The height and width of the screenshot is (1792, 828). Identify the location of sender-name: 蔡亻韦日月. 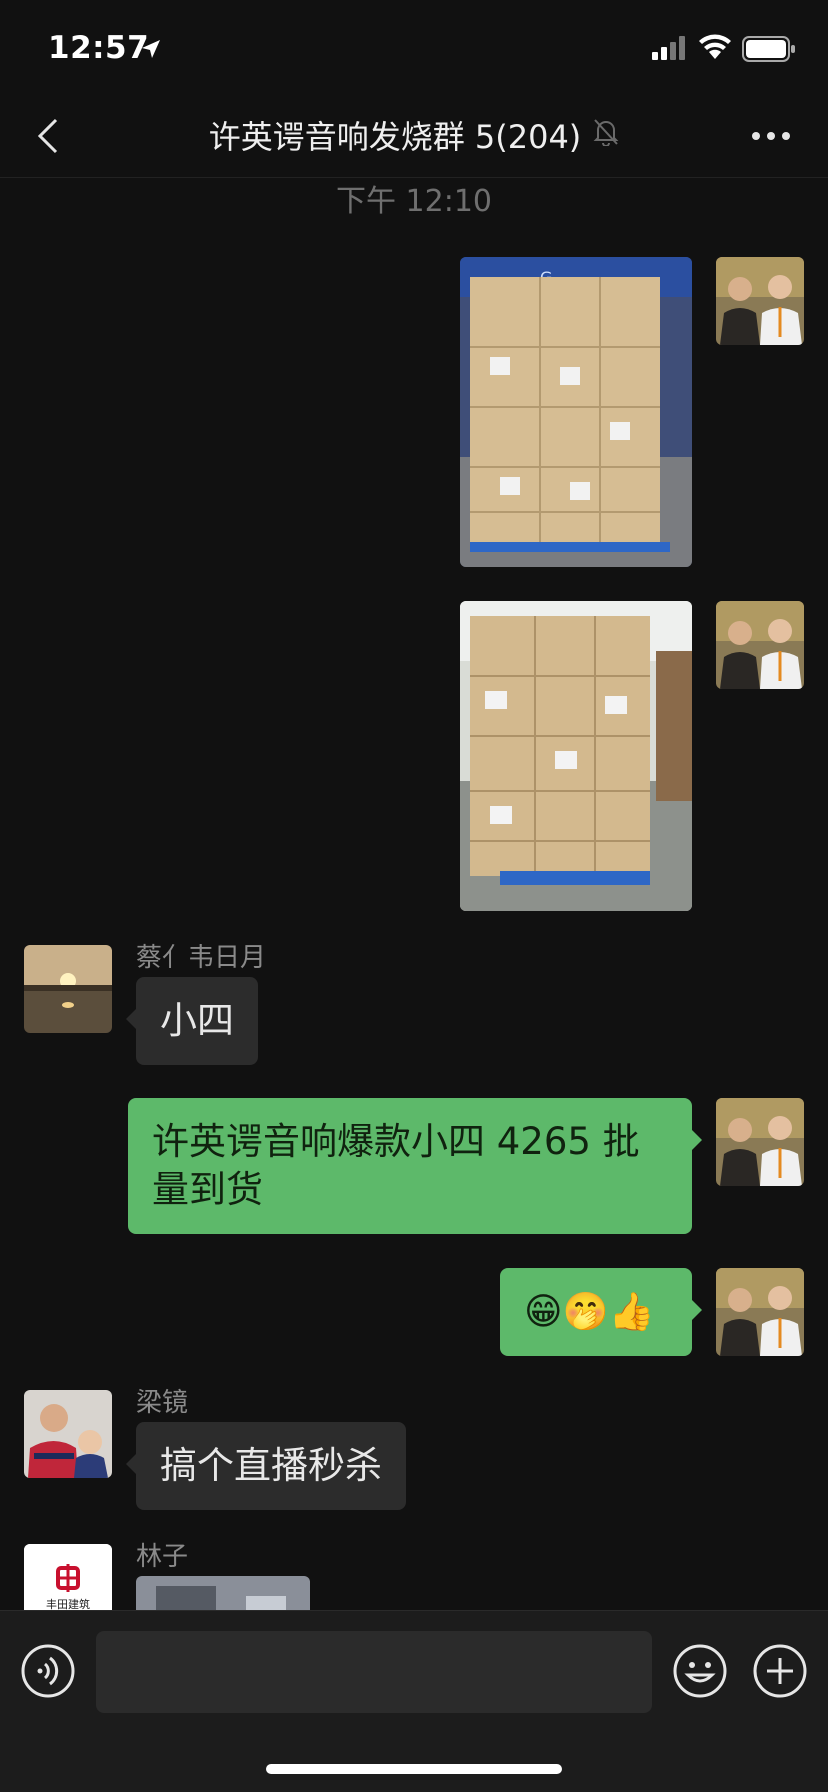
(201, 958).